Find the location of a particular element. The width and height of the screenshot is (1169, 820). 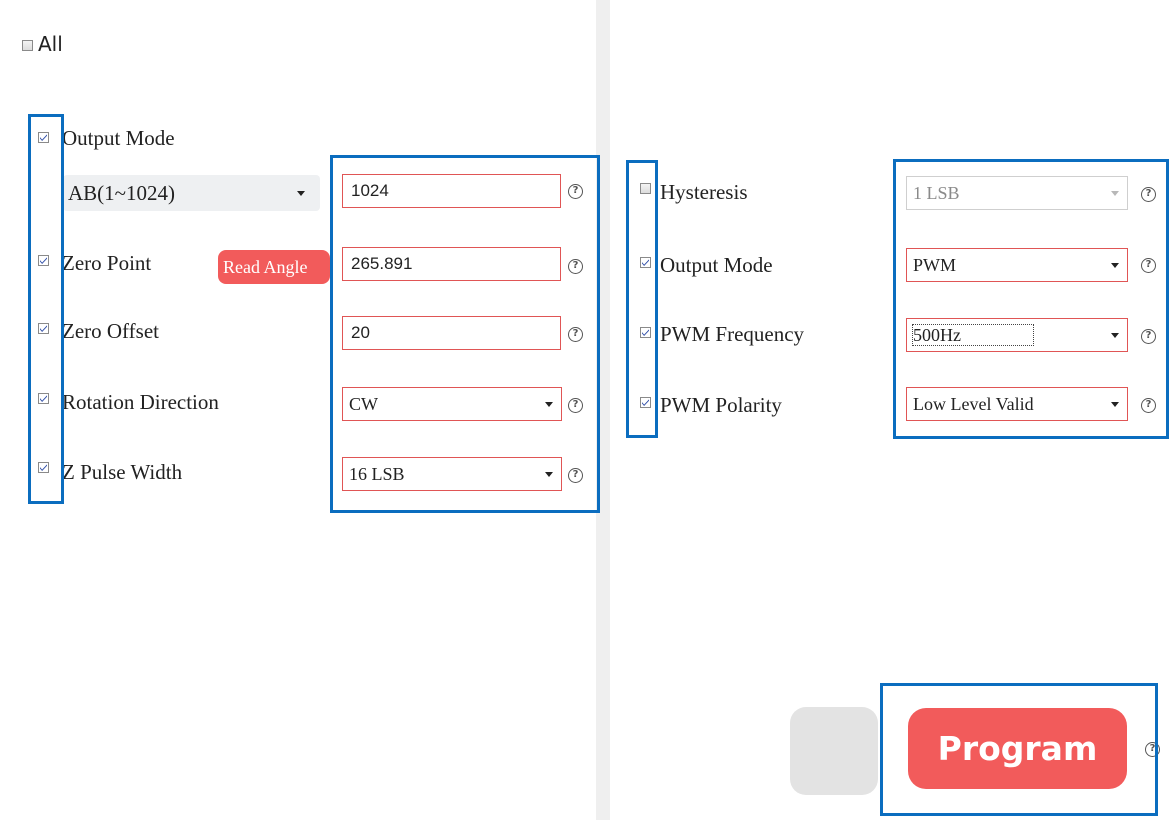

all-label: All is located at coordinates (50, 44).